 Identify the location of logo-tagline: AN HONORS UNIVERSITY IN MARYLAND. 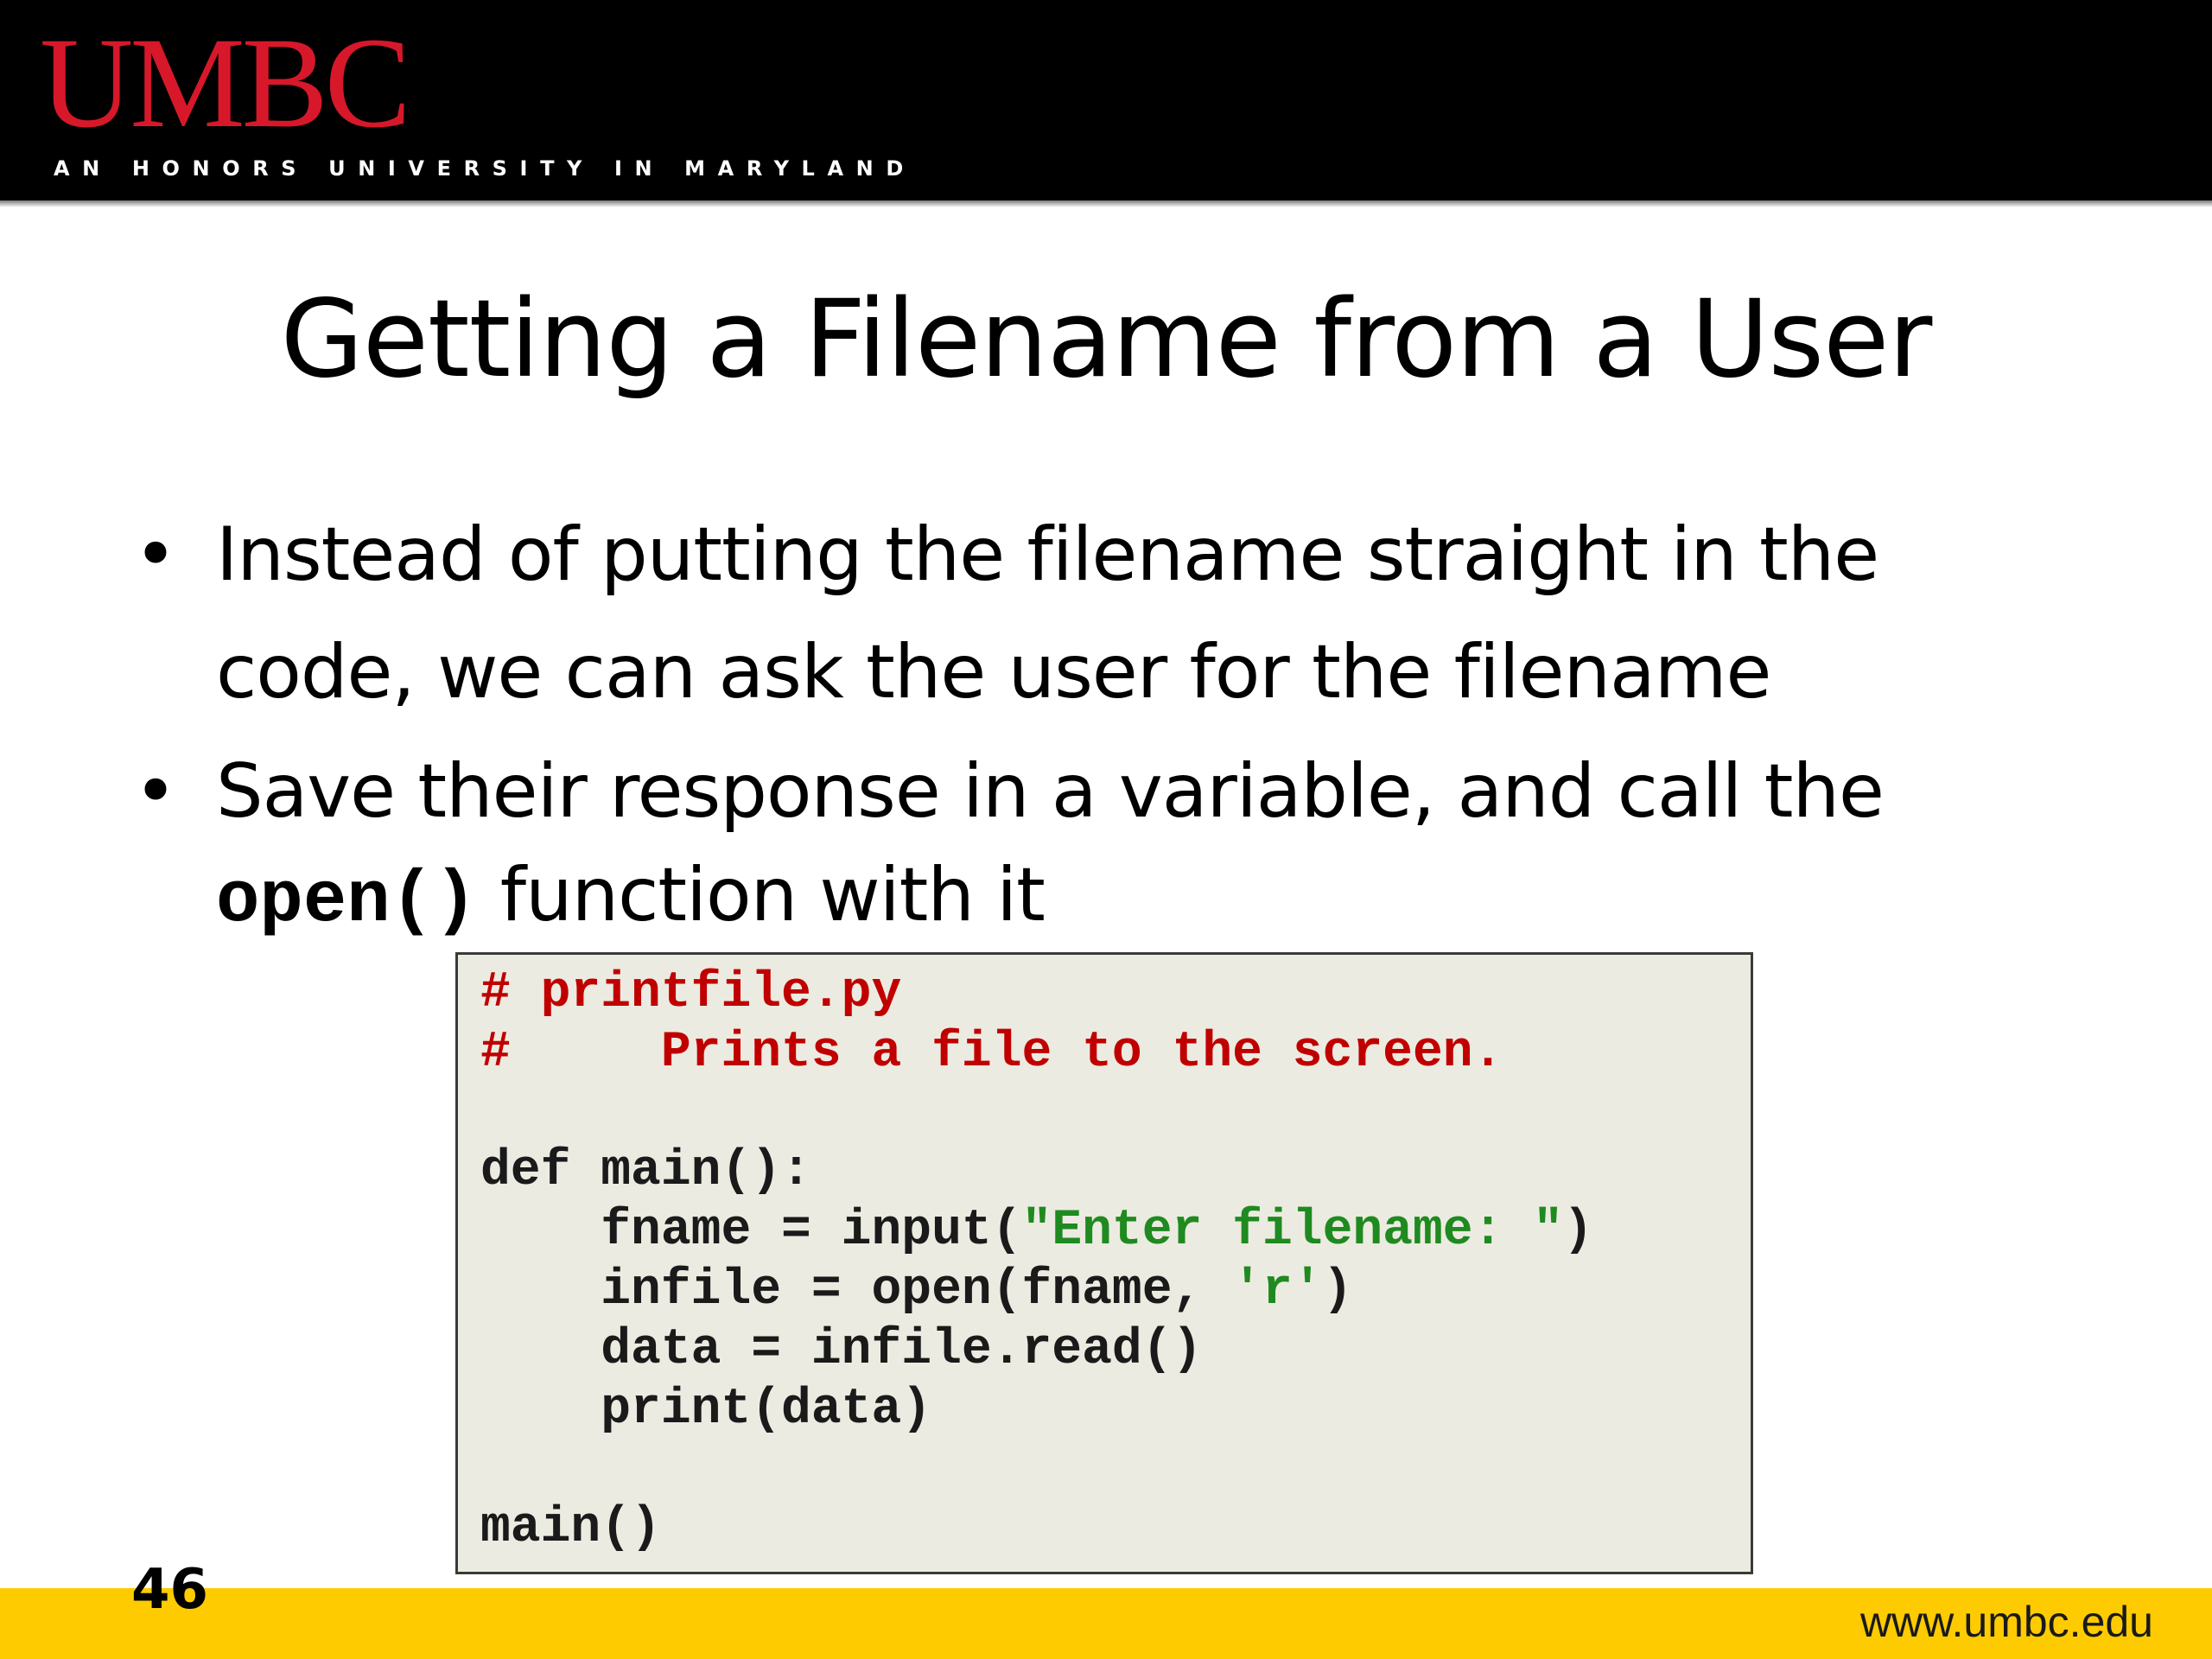
(485, 168).